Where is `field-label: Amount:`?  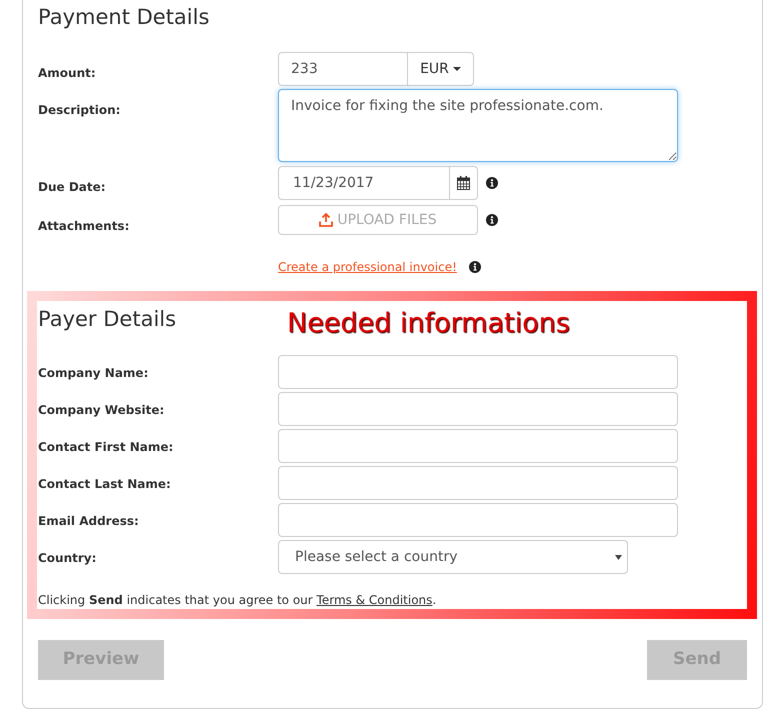
field-label: Amount: is located at coordinates (67, 73).